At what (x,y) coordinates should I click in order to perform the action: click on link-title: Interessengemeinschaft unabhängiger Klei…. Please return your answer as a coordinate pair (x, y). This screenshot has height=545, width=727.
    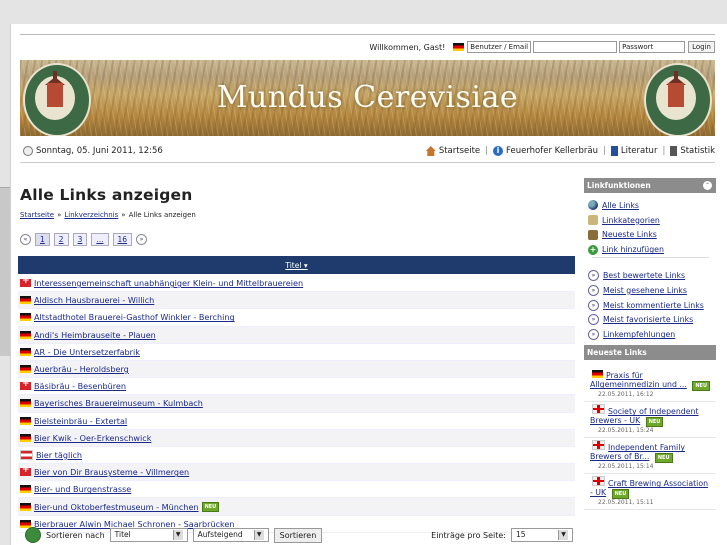
    Looking at the image, I should click on (168, 283).